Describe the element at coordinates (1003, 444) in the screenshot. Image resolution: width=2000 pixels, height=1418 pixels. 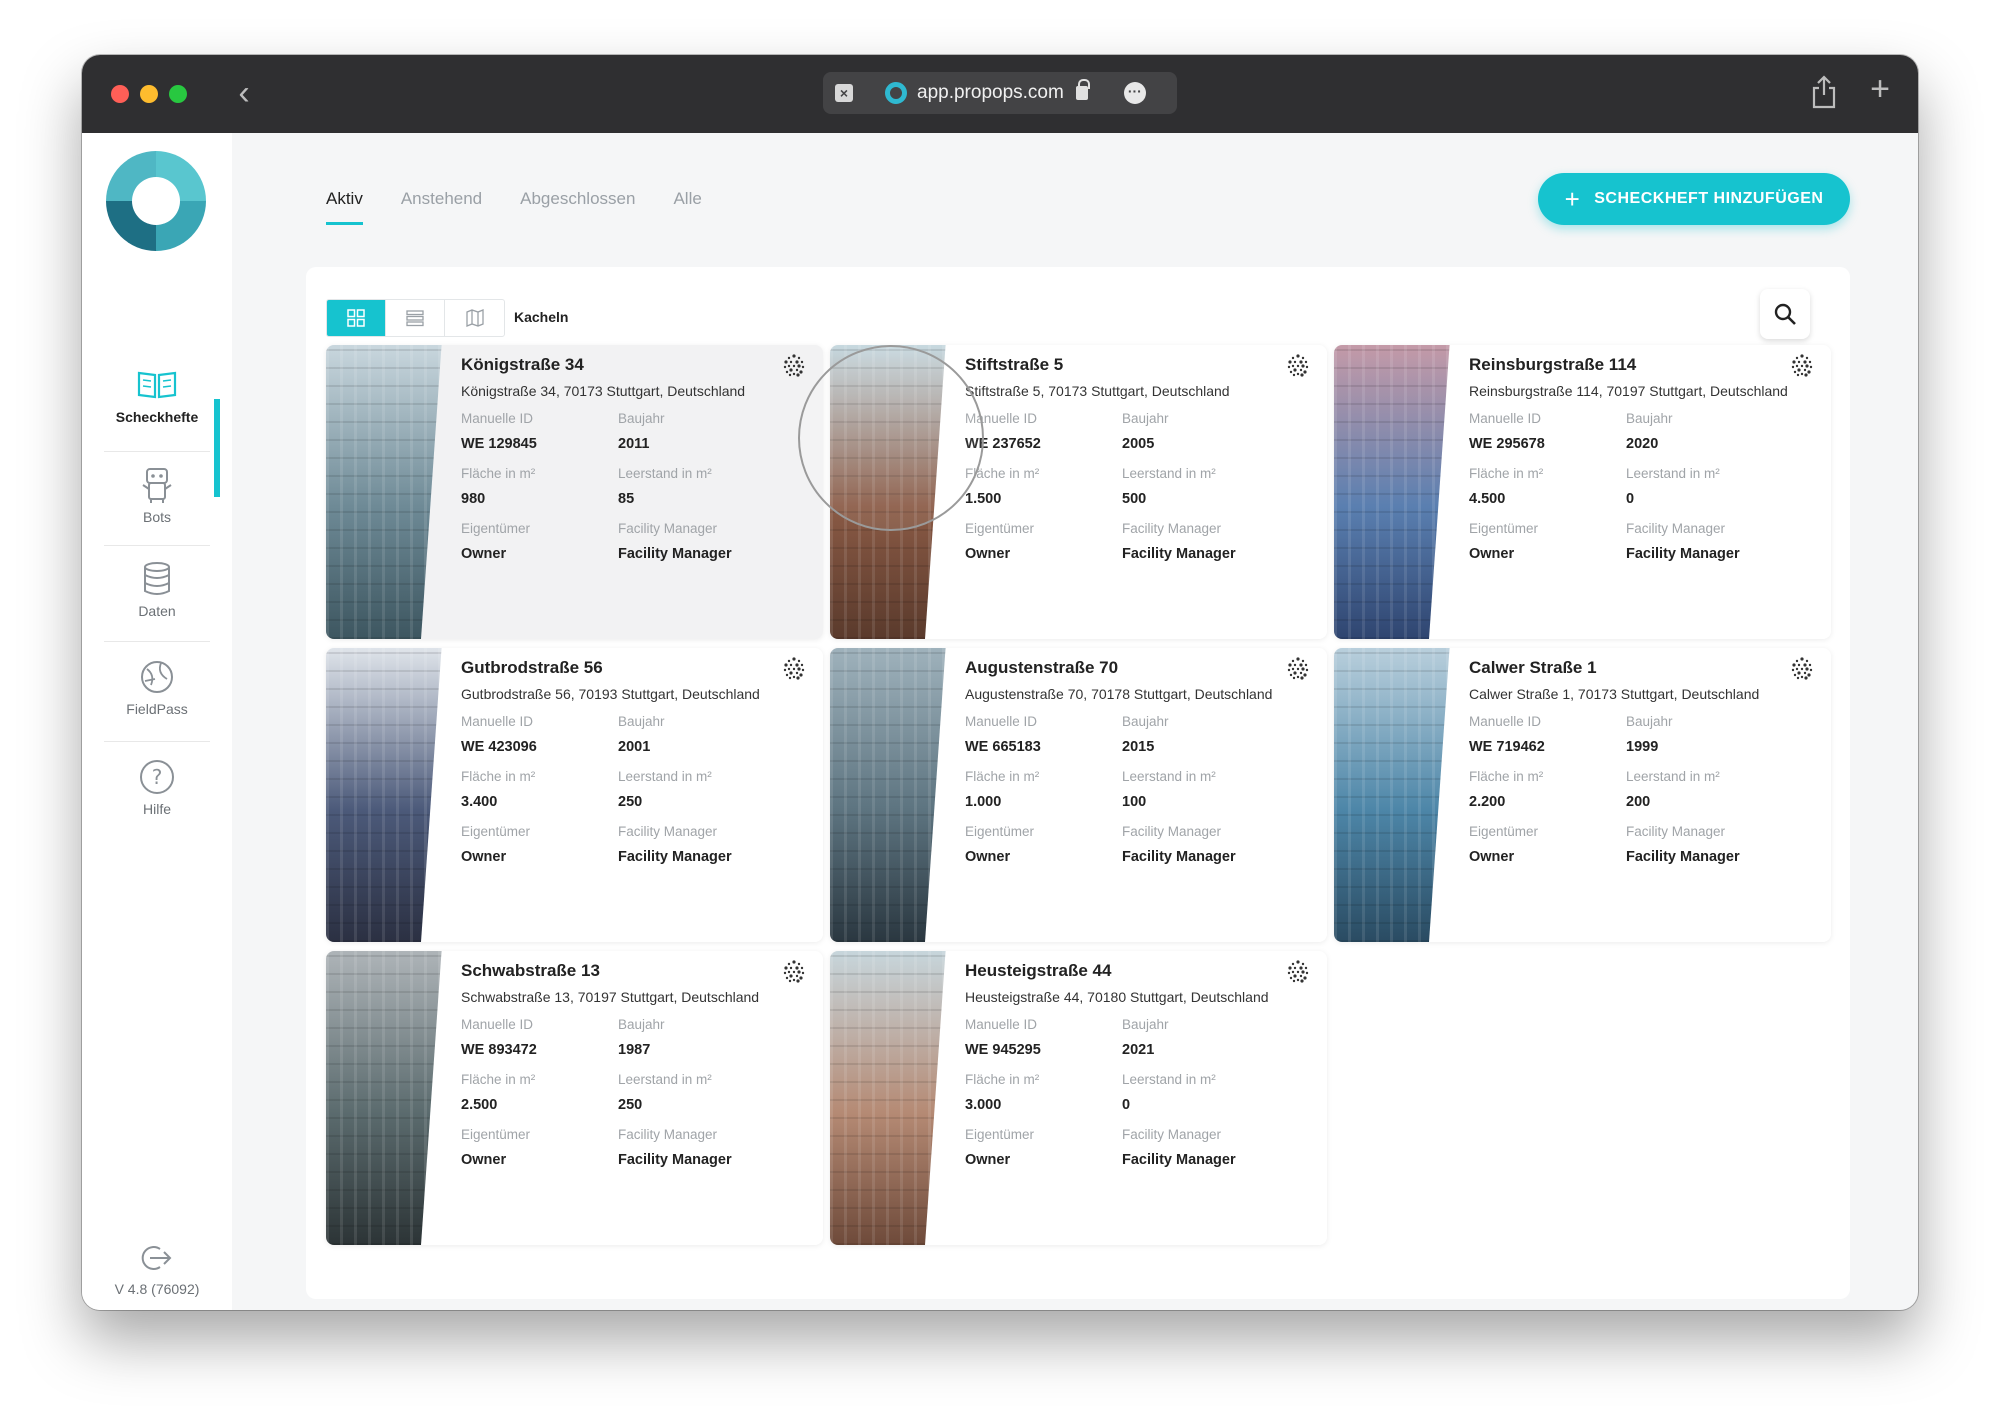
I see `field-value: WE 237652` at that location.